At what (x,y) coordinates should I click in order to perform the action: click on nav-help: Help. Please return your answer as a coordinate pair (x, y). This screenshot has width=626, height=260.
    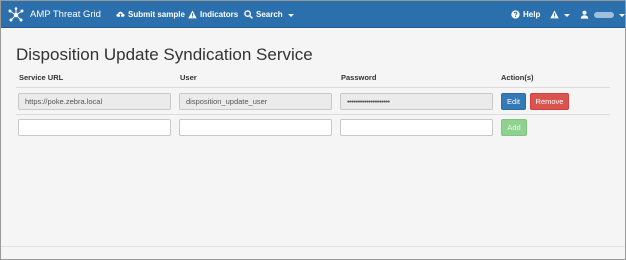
    Looking at the image, I should click on (525, 14).